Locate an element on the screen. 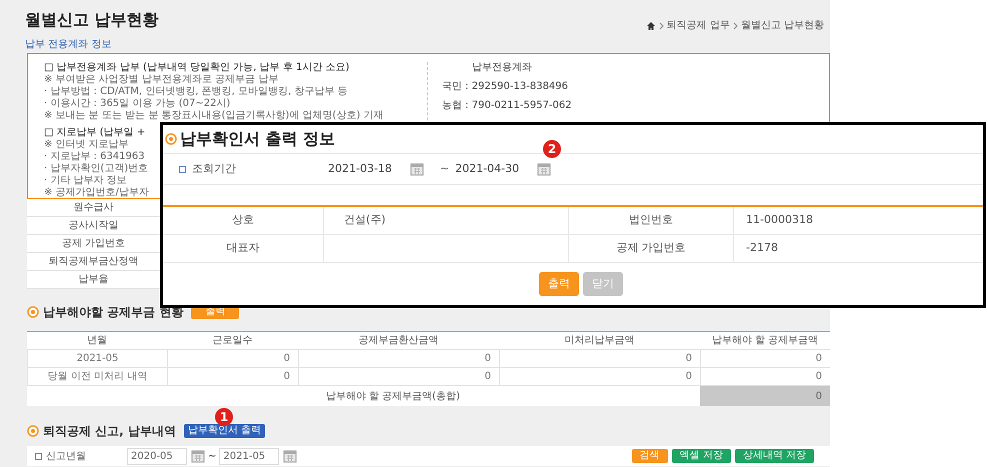 The height and width of the screenshot is (467, 988). info-line: · 납부자확인(고객)번호 is located at coordinates (96, 169).